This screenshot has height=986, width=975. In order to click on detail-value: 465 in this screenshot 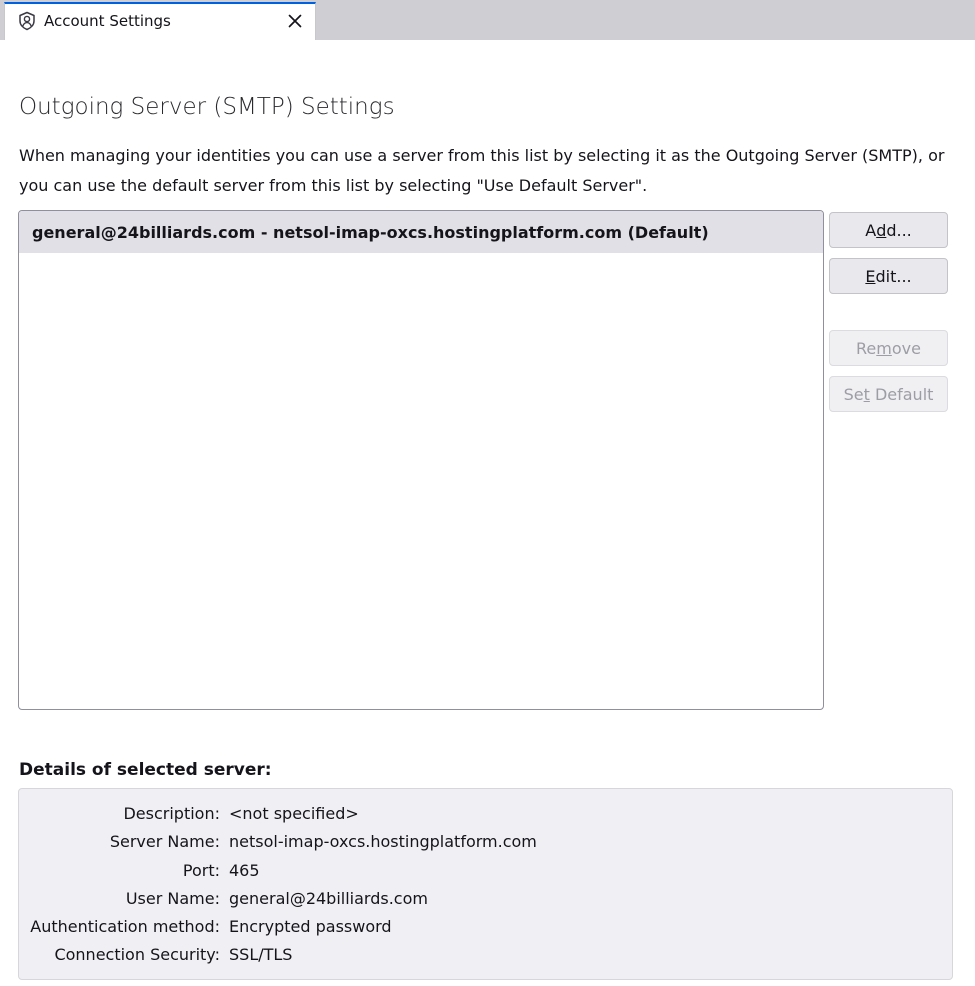, I will do `click(244, 870)`.